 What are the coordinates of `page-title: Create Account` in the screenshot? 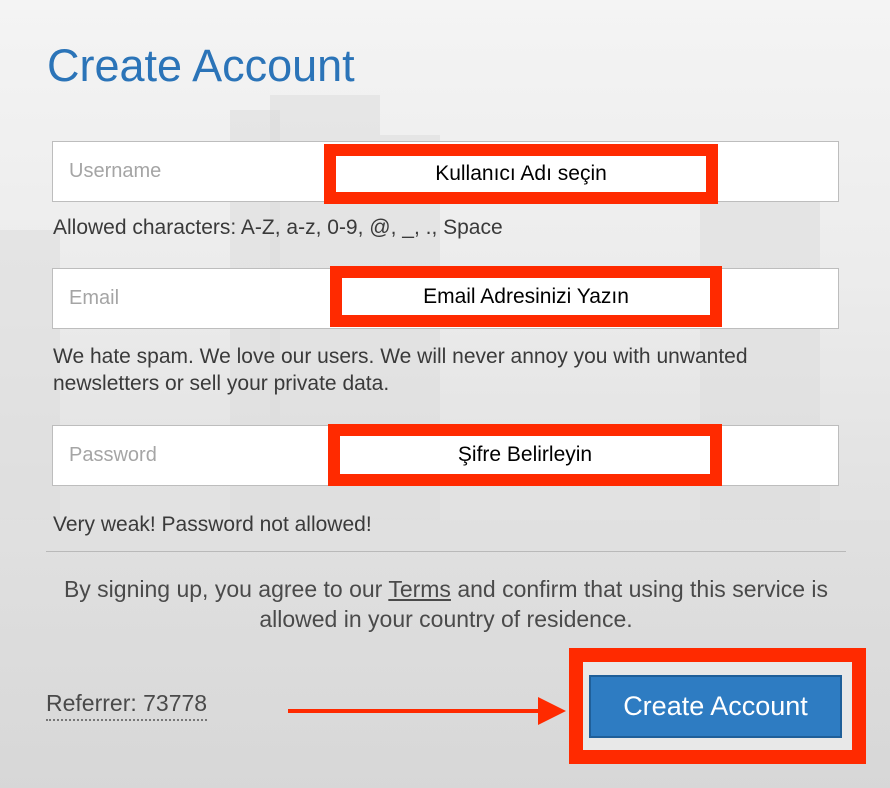 It's located at (201, 65).